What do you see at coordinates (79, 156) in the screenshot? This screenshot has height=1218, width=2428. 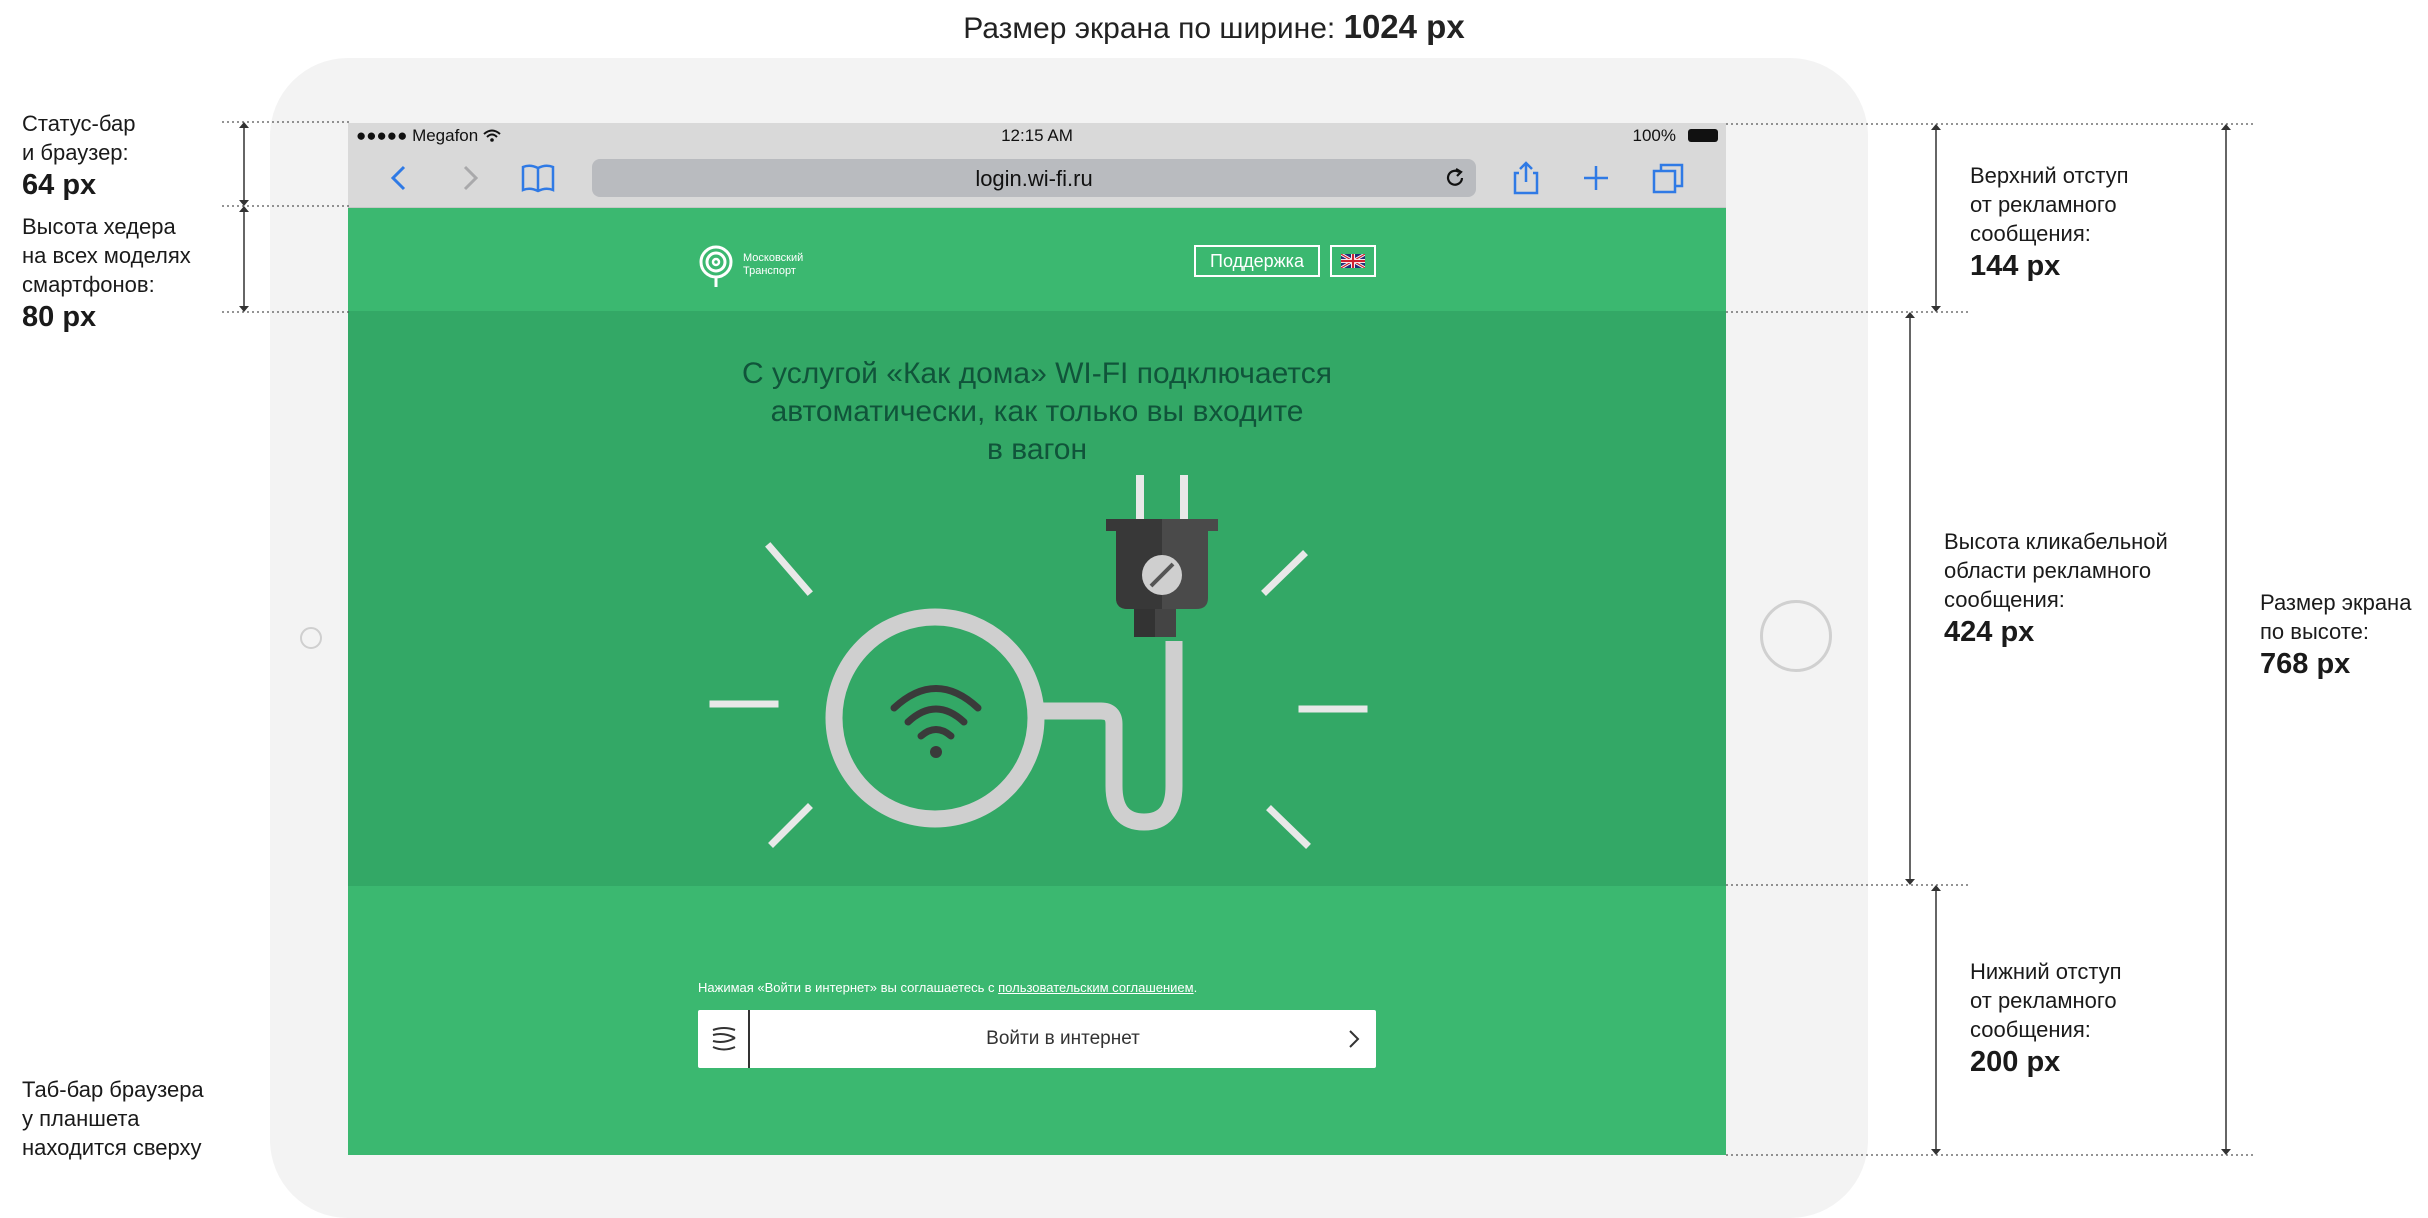 I see `annotation-status-bar: Статус-бар и браузер: 64 px` at bounding box center [79, 156].